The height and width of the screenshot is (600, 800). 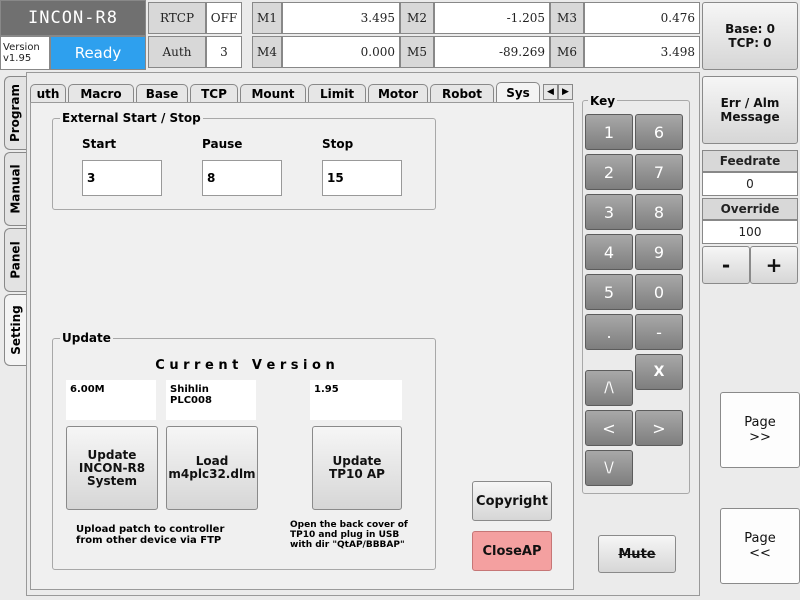 I want to click on rtcp-label: RTCP, so click(x=177, y=18).